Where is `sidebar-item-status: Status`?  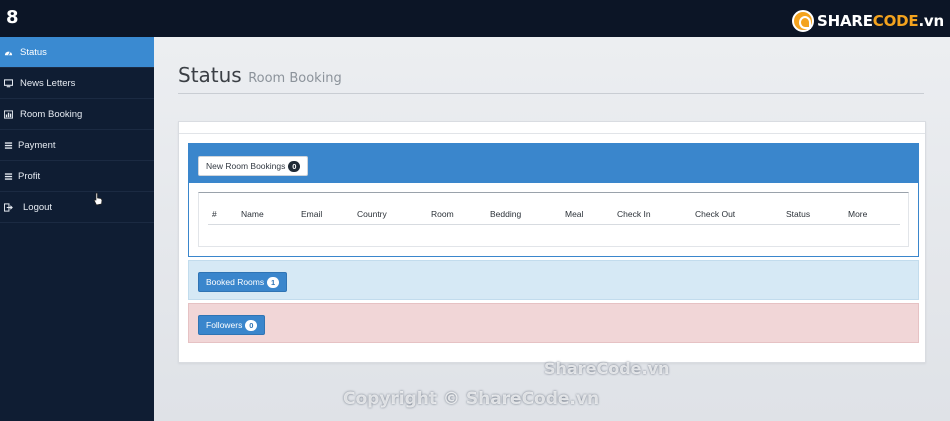 sidebar-item-status: Status is located at coordinates (77, 52).